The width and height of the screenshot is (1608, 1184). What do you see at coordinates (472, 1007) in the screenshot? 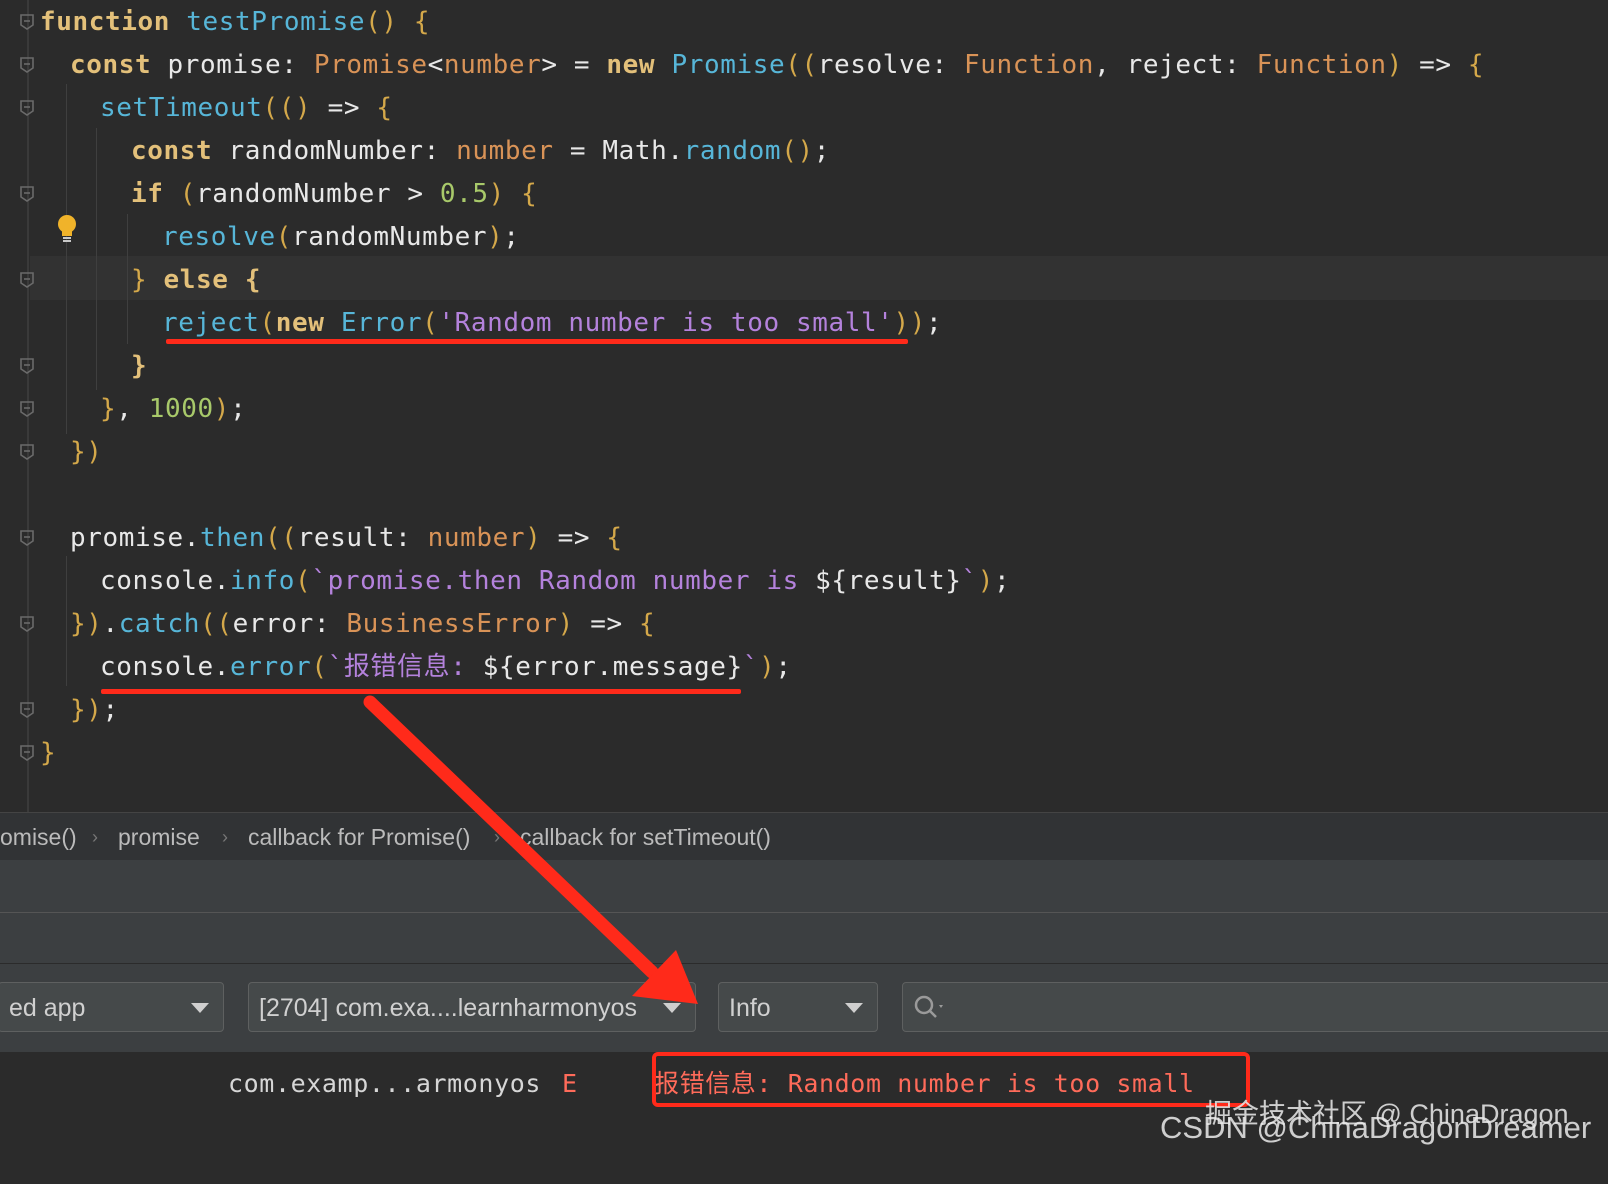
I see `process-select: [2704] com.exa....learnharmonyos` at bounding box center [472, 1007].